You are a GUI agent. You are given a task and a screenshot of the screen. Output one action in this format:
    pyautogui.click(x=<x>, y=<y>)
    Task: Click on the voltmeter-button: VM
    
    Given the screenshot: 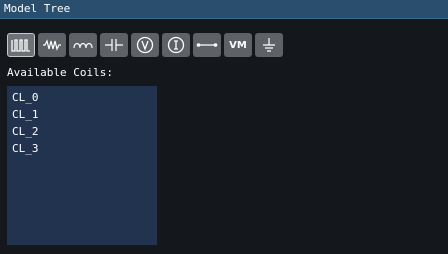 What is the action you would take?
    pyautogui.click(x=238, y=45)
    